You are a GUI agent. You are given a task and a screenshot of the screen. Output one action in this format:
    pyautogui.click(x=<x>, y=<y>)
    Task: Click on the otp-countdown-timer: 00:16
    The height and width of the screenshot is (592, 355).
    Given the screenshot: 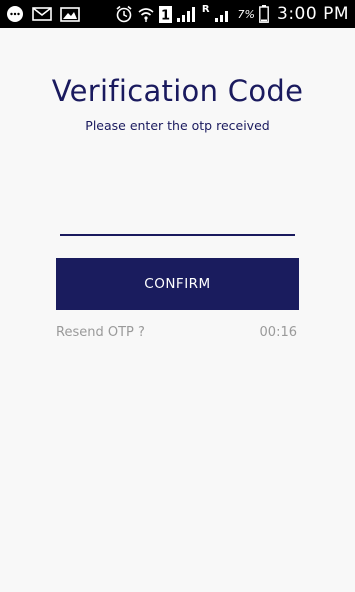 What is the action you would take?
    pyautogui.click(x=278, y=332)
    